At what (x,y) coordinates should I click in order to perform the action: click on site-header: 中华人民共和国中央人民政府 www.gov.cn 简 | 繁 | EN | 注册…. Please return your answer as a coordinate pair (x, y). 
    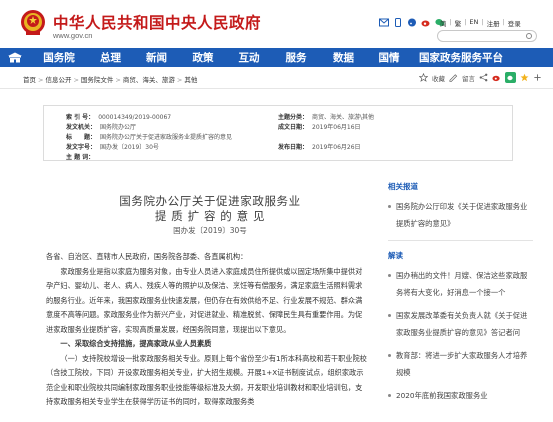
    Looking at the image, I should click on (276, 23).